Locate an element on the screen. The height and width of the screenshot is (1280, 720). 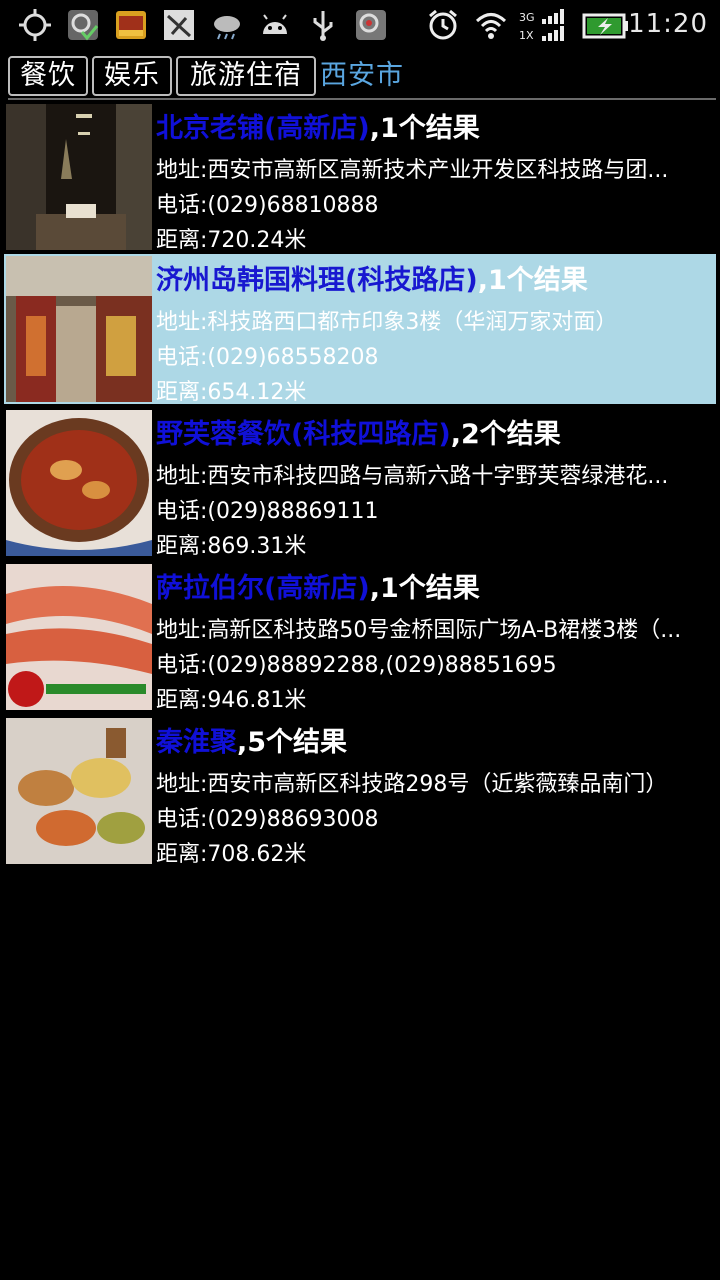
distance-text: 距离:946.81米 is located at coordinates (231, 700).